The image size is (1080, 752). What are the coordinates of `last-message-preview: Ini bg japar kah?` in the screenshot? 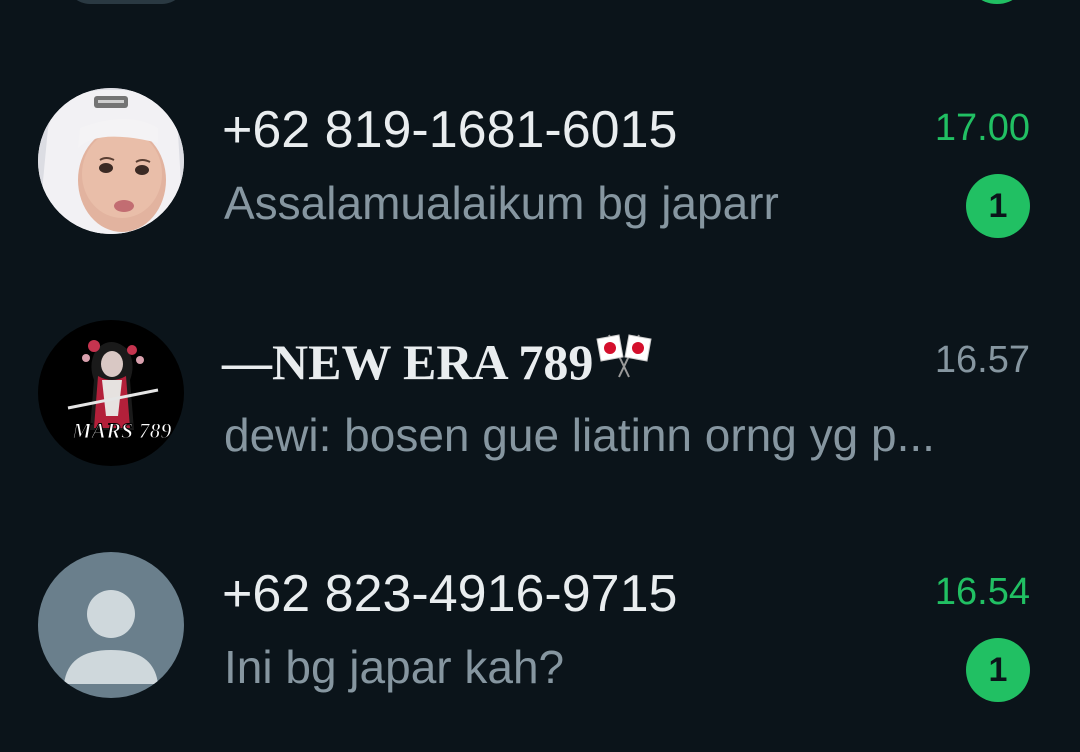 It's located at (394, 667).